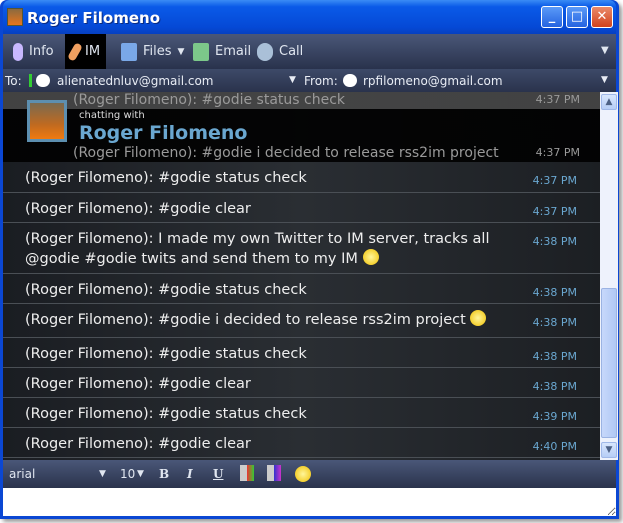 Image resolution: width=623 pixels, height=523 pixels. I want to click on emoticon-icon, so click(303, 474).